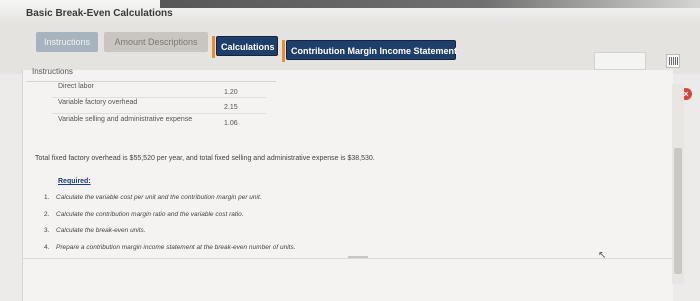 This screenshot has height=301, width=700. Describe the element at coordinates (98, 102) in the screenshot. I see `cost-row-label: Variable factory overhead` at that location.